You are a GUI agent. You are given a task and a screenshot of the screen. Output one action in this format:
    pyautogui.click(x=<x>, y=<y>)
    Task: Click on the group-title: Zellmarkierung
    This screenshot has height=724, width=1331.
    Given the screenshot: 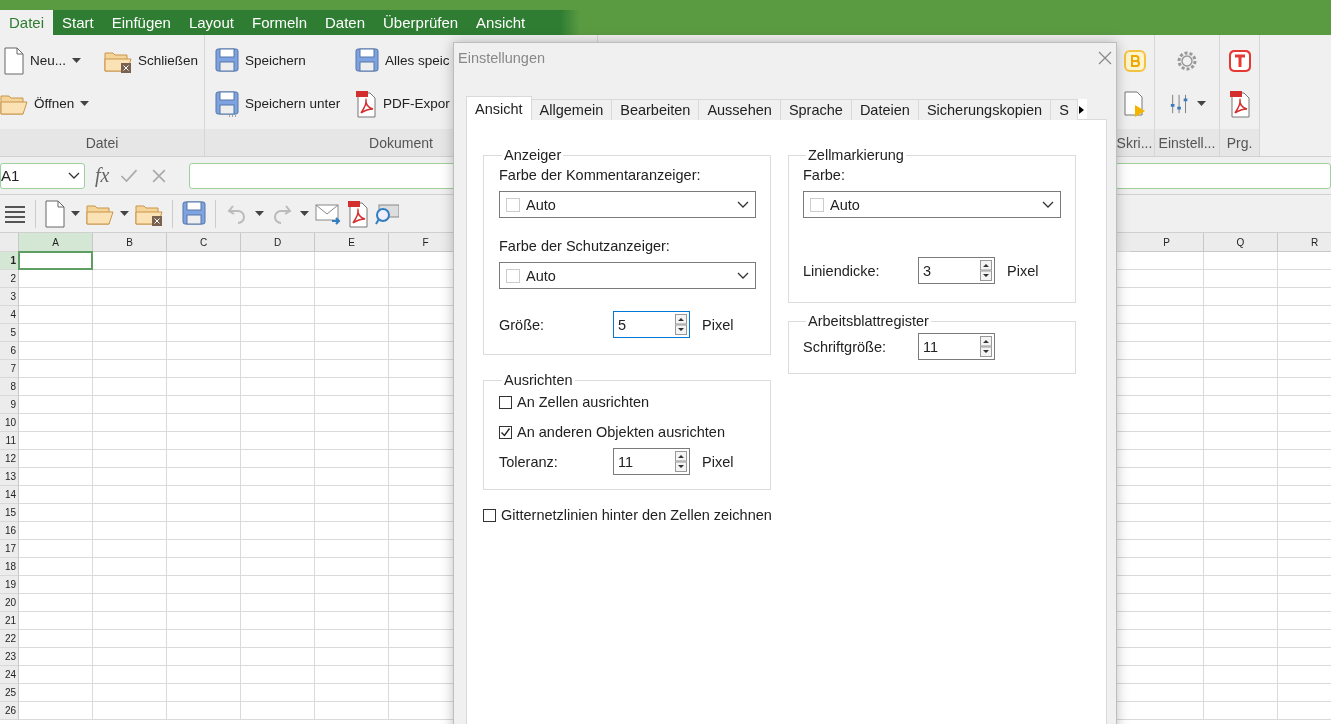 What is the action you would take?
    pyautogui.click(x=856, y=155)
    